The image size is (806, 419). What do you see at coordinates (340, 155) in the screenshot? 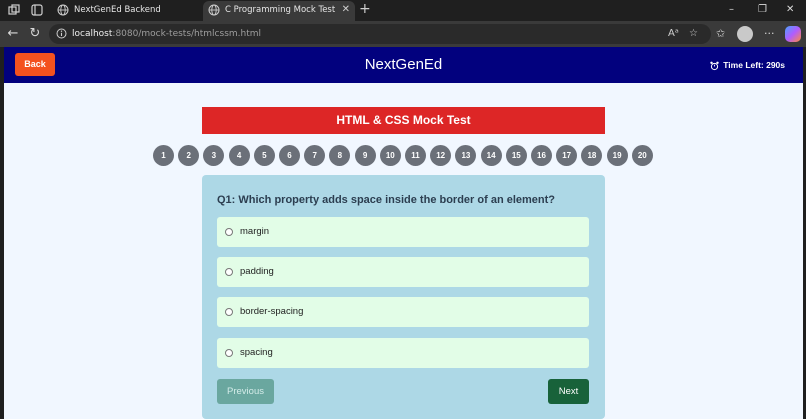
I see `question-number-button: 8` at bounding box center [340, 155].